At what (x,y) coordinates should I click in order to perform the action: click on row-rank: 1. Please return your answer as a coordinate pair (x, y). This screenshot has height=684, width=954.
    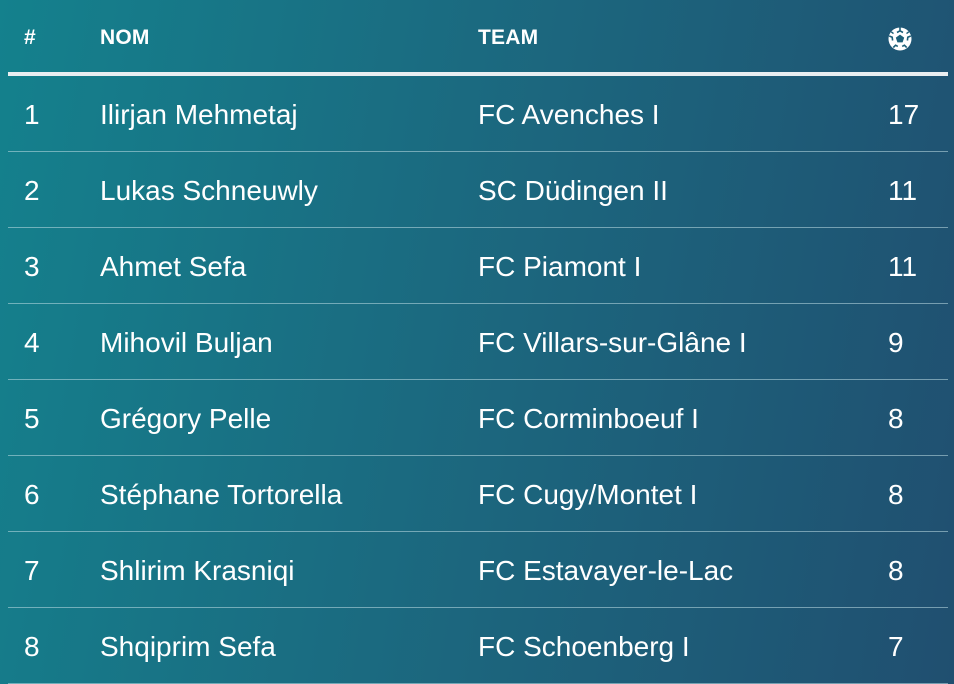
    Looking at the image, I should click on (32, 114).